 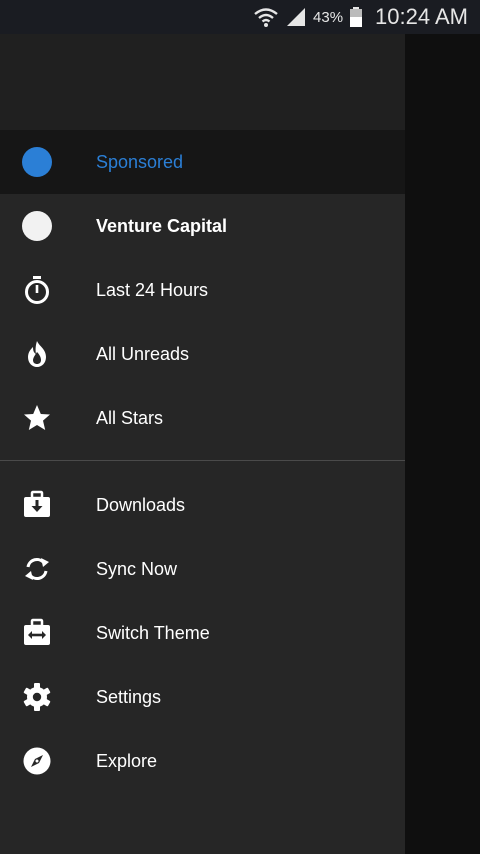 What do you see at coordinates (37, 569) in the screenshot?
I see `sync-icon` at bounding box center [37, 569].